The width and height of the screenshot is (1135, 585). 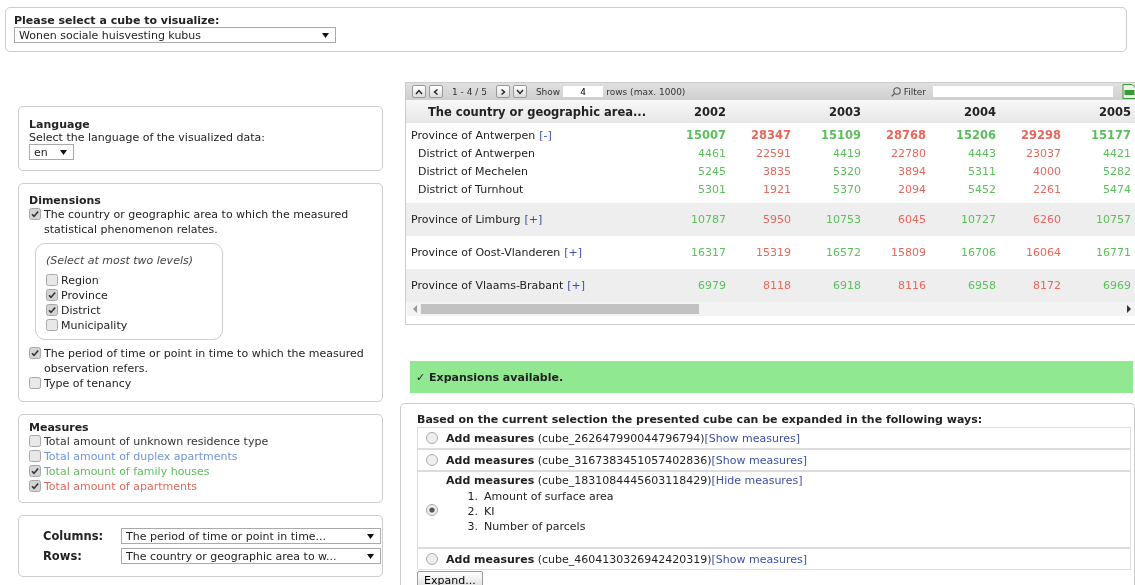 I want to click on rows-field: 4, so click(x=583, y=91).